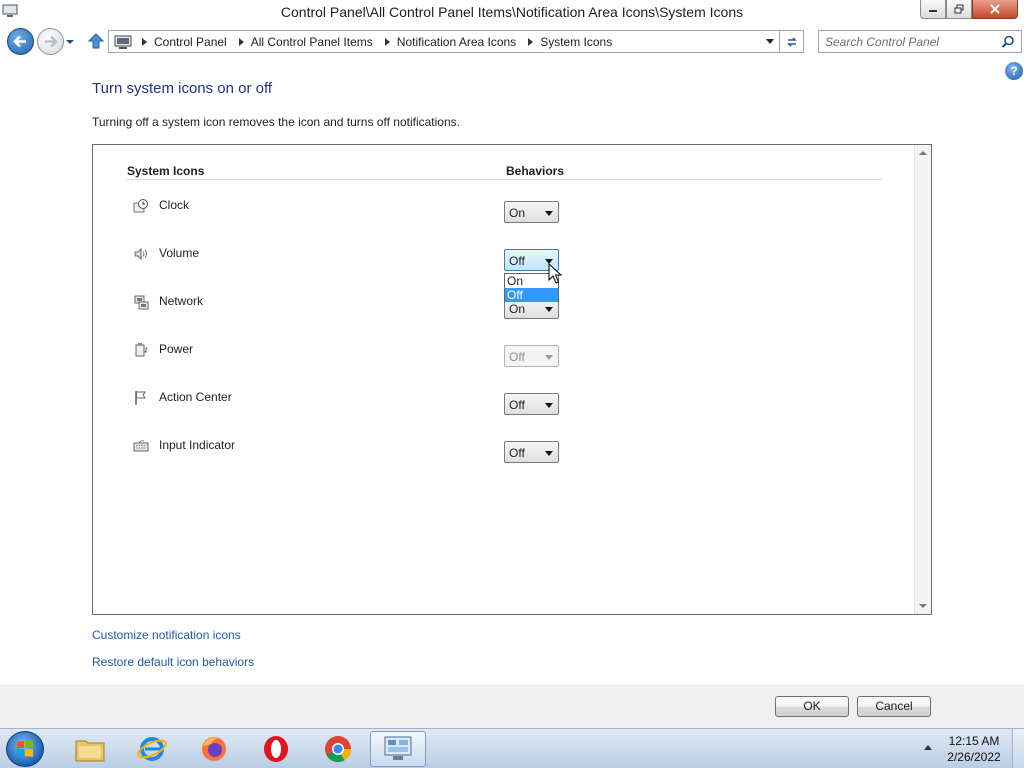  I want to click on start-button, so click(25, 749).